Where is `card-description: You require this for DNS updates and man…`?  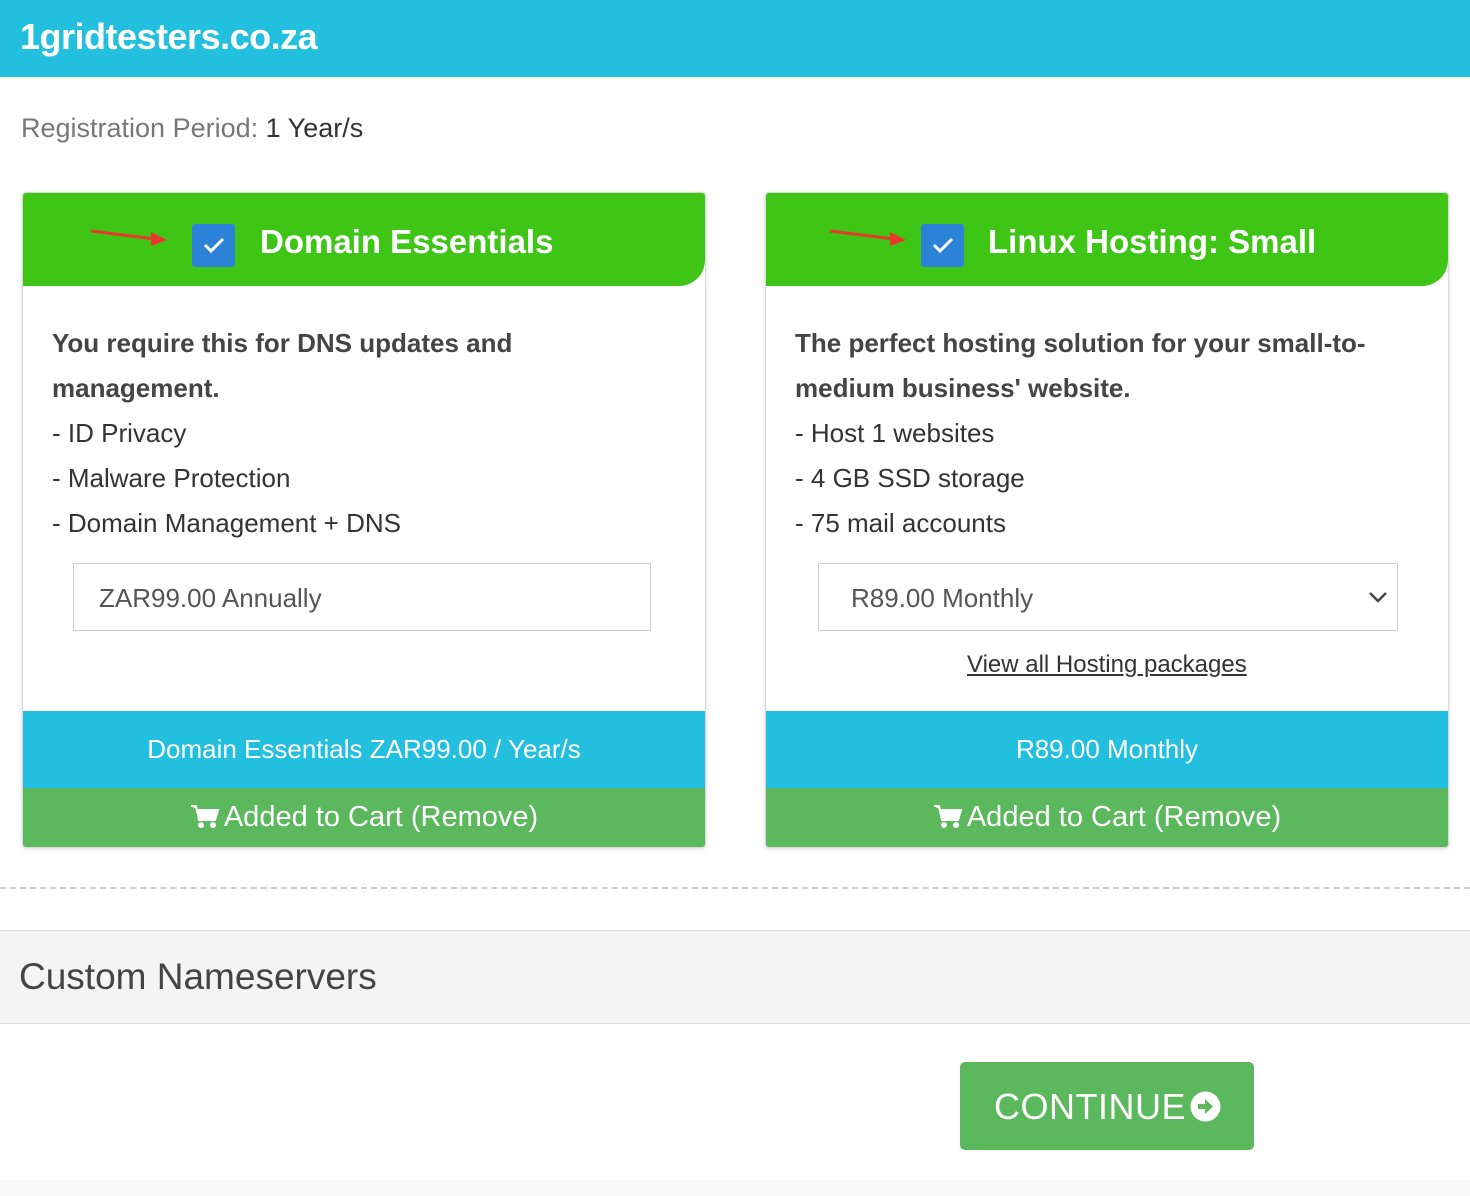 card-description: You require this for DNS updates and man… is located at coordinates (362, 433).